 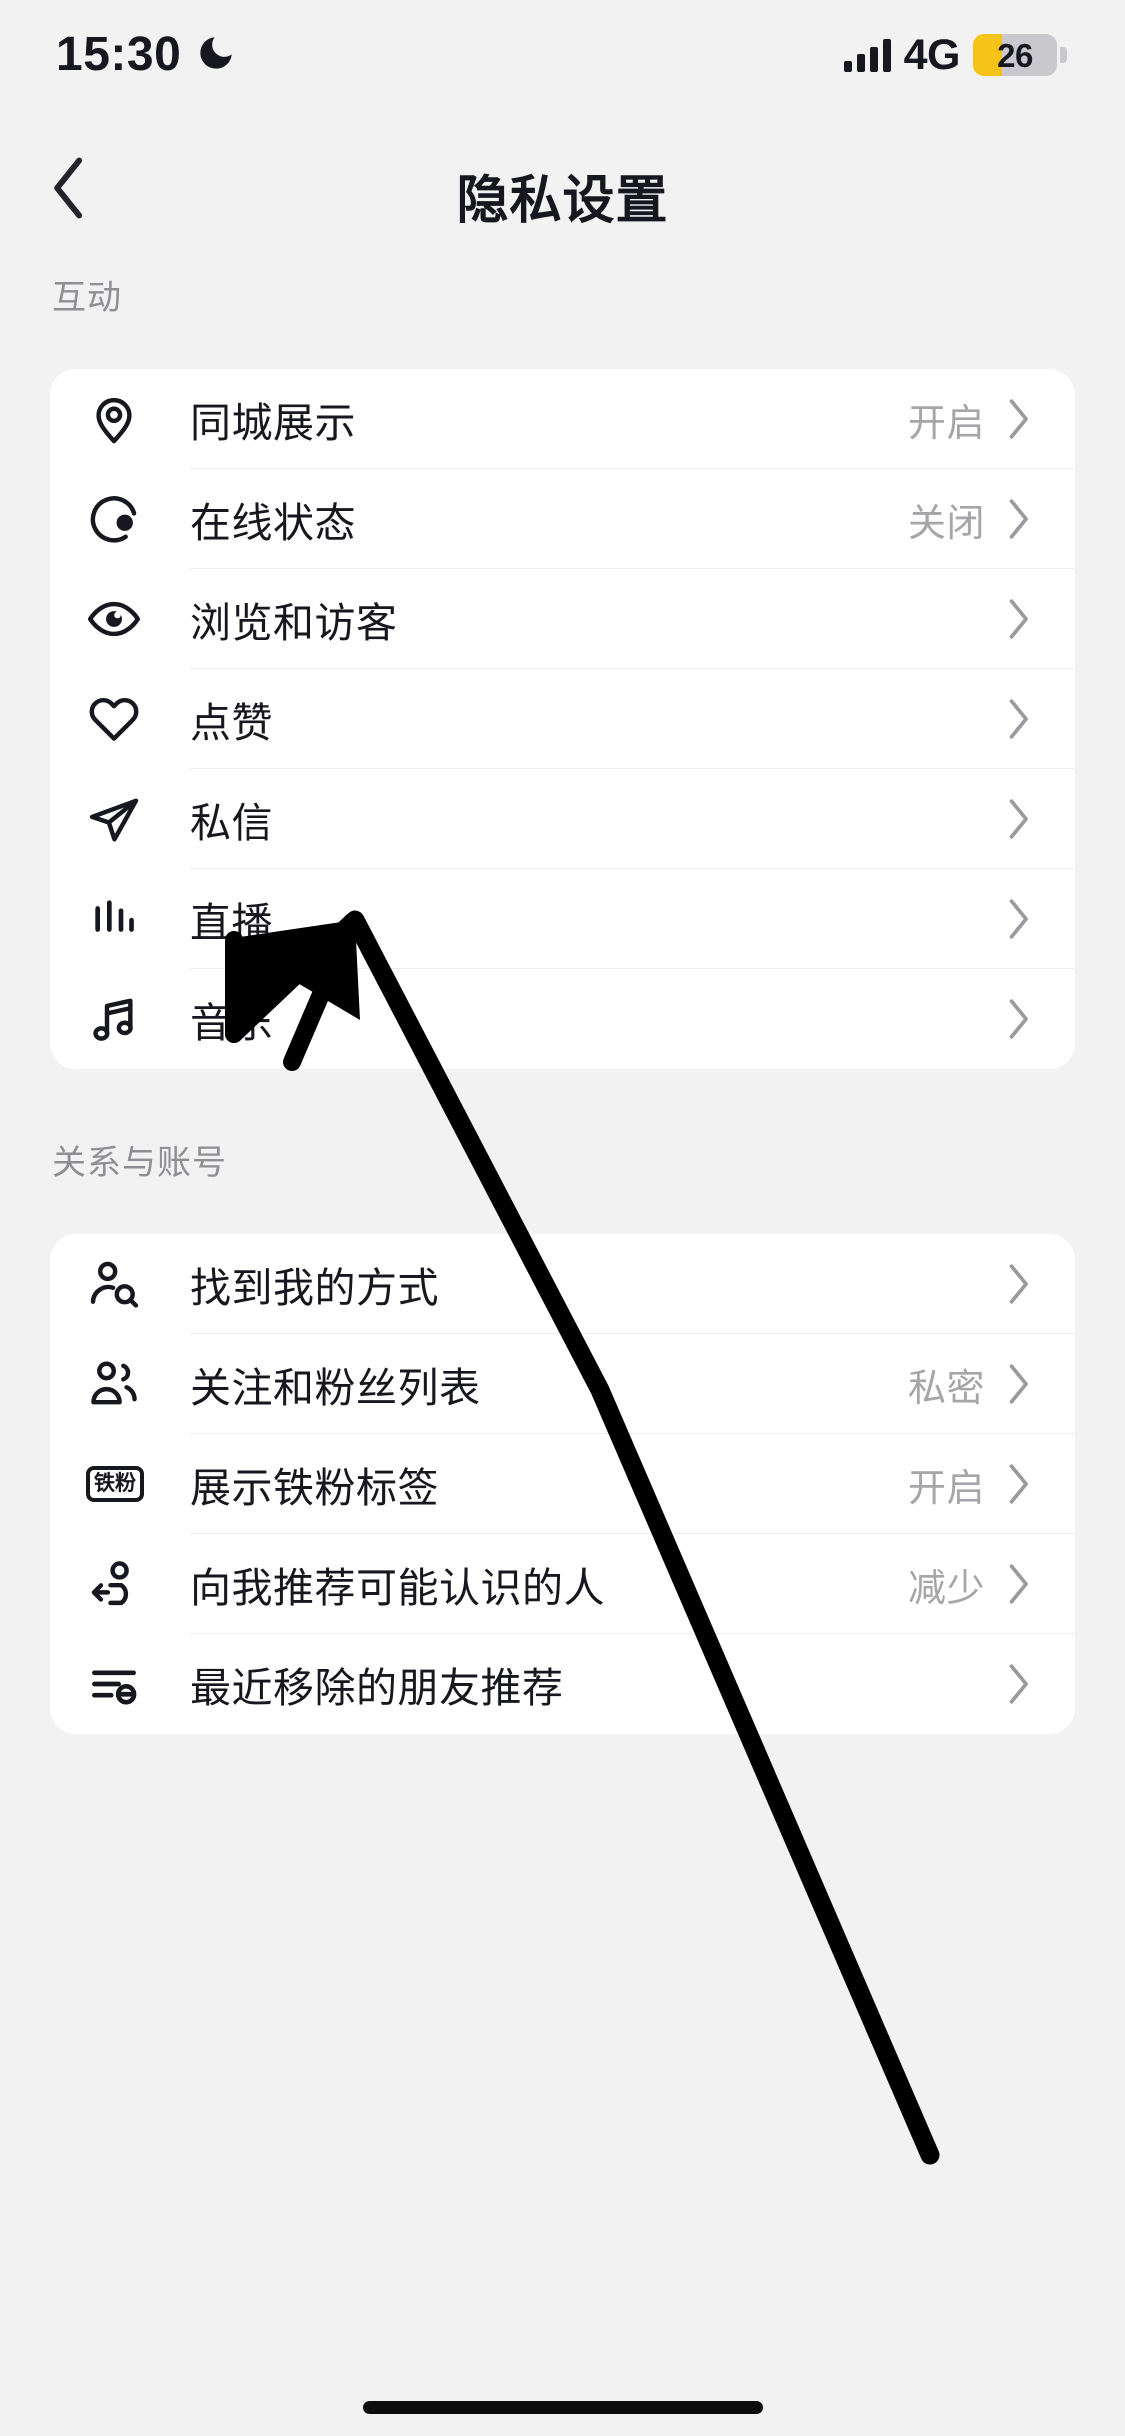 I want to click on settings-row-find-me: 找到我的方式, so click(x=562, y=1284).